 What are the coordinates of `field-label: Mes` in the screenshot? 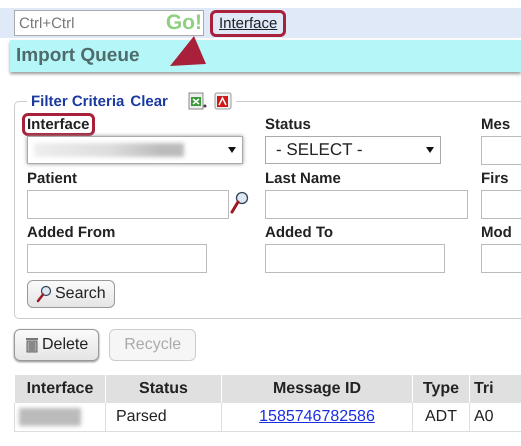 It's located at (496, 125).